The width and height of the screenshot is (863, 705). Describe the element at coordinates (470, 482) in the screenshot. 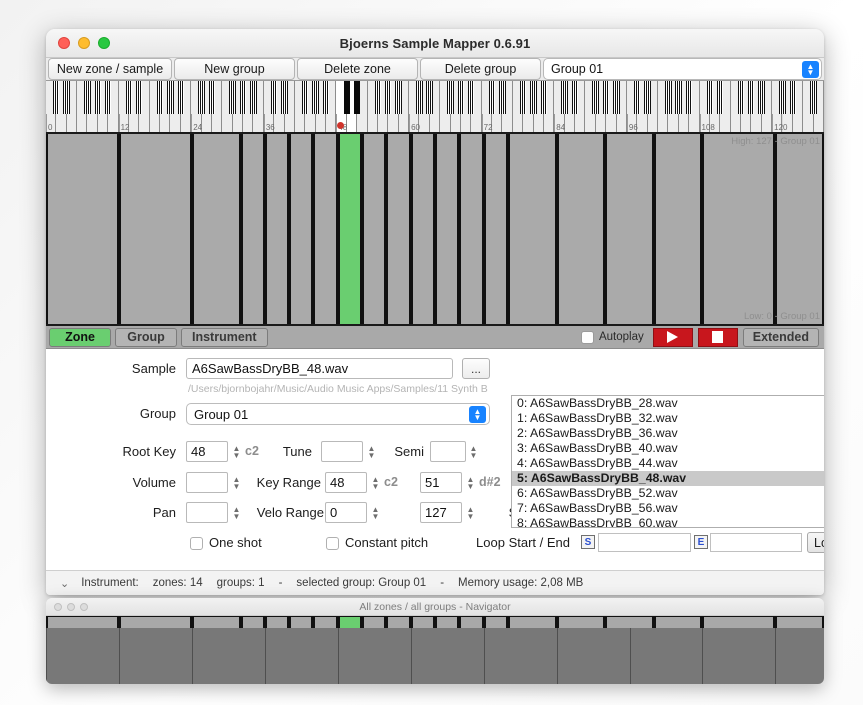

I see `key-range-high-stepper: ▲ ▼` at that location.